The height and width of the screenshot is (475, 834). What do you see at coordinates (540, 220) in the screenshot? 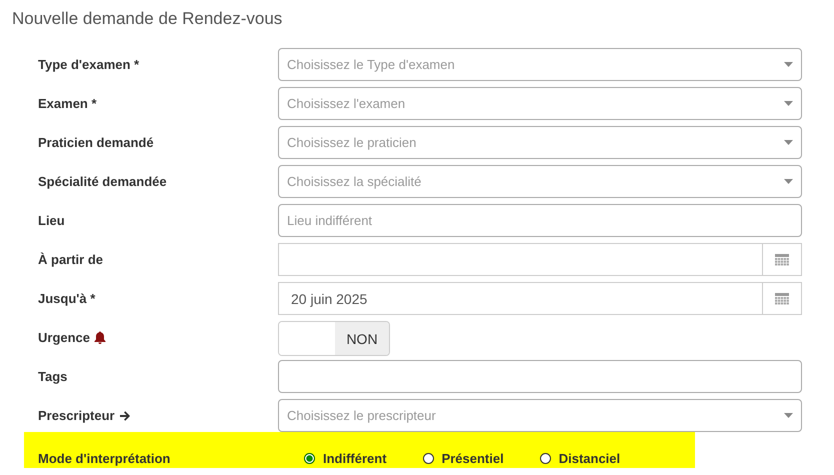
I see `input-field: Lieu indifférent` at bounding box center [540, 220].